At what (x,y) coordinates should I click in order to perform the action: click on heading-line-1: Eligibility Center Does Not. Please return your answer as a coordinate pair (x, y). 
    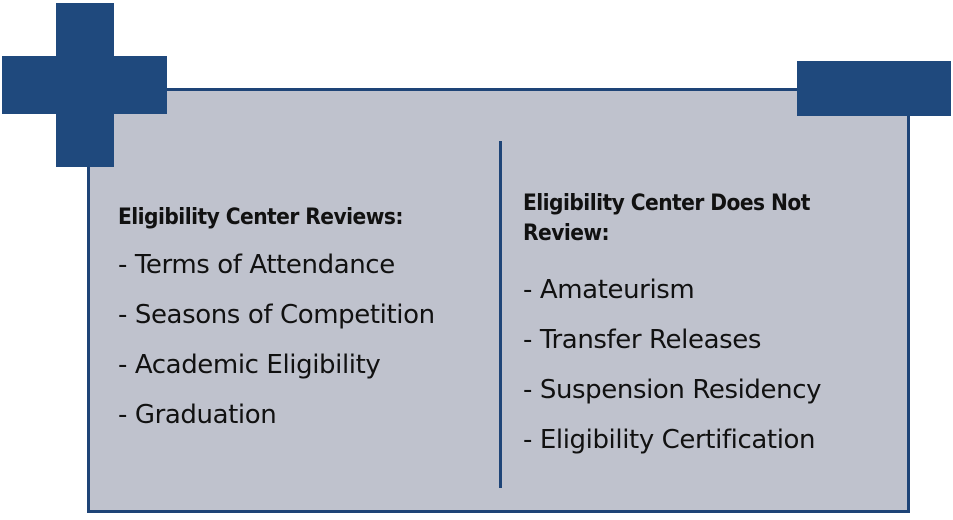
    Looking at the image, I should click on (666, 203).